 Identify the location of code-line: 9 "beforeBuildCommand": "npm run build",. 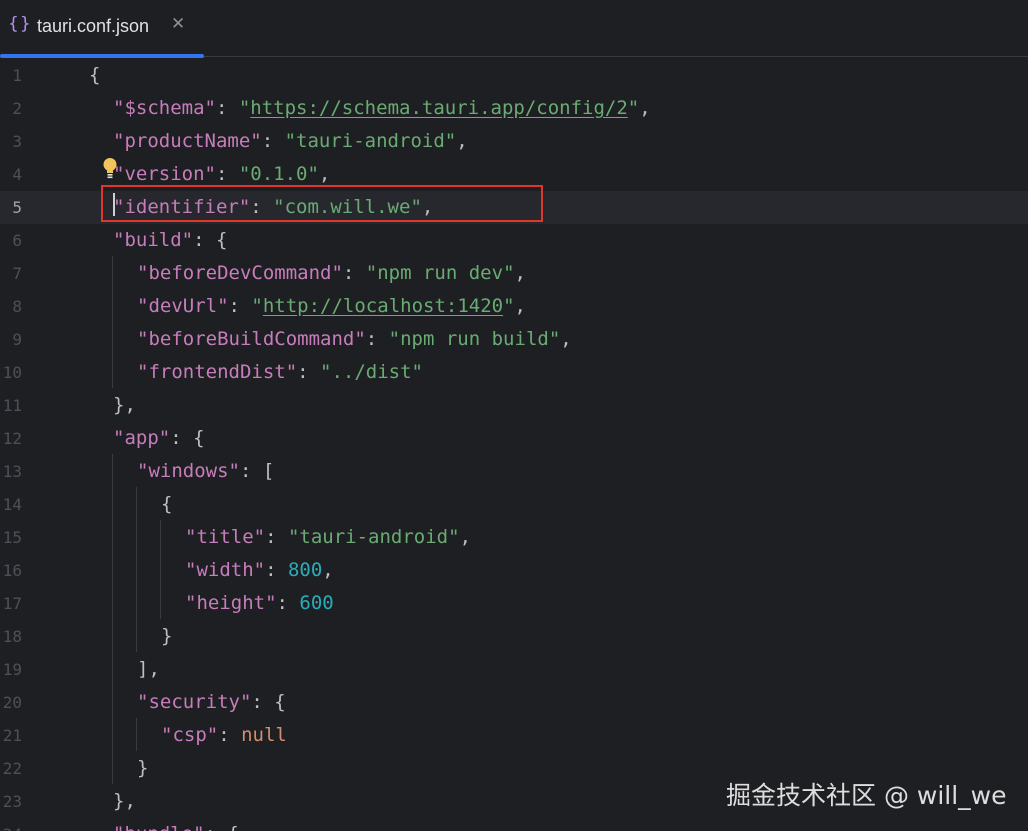
(514, 339).